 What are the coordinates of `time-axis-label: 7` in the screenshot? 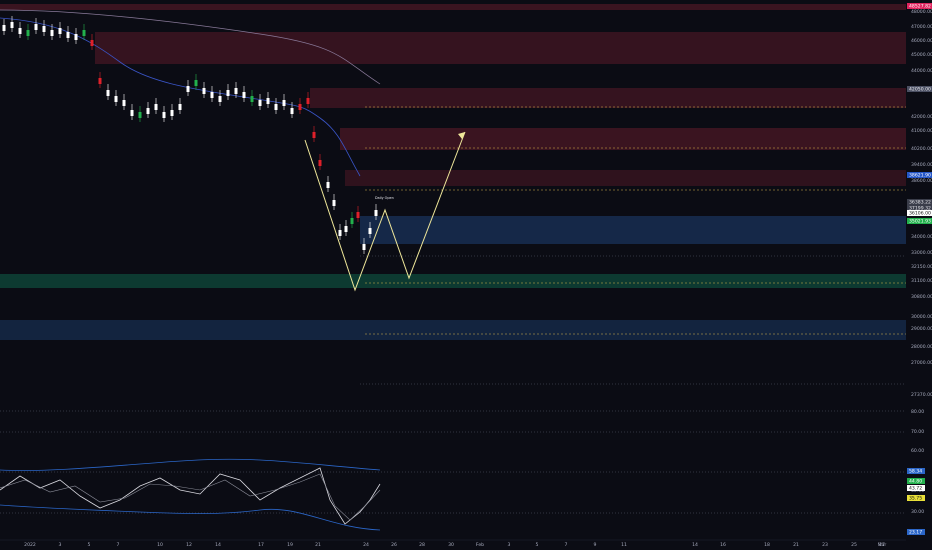 It's located at (118, 545).